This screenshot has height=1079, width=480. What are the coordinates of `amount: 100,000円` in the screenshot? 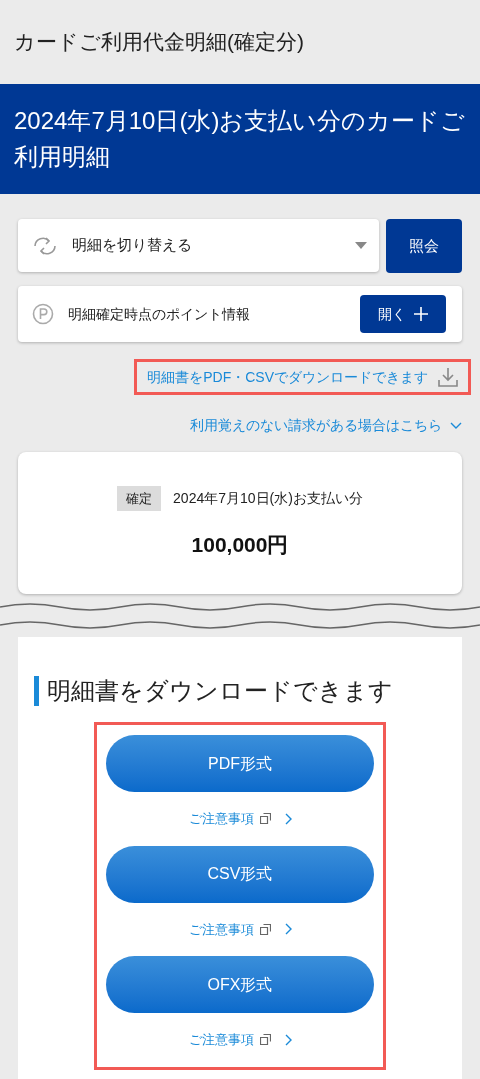 It's located at (240, 545).